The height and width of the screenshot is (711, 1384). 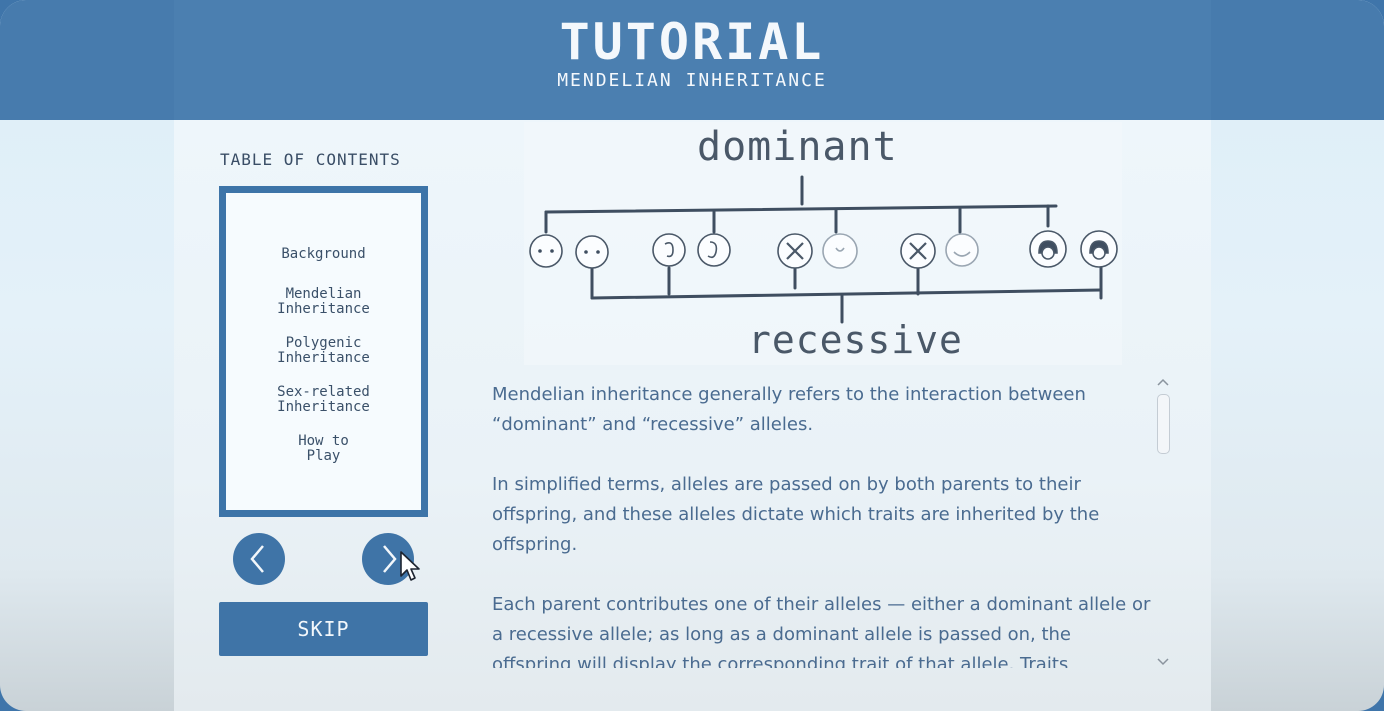 I want to click on scrollbar-thumb, so click(x=1163, y=424).